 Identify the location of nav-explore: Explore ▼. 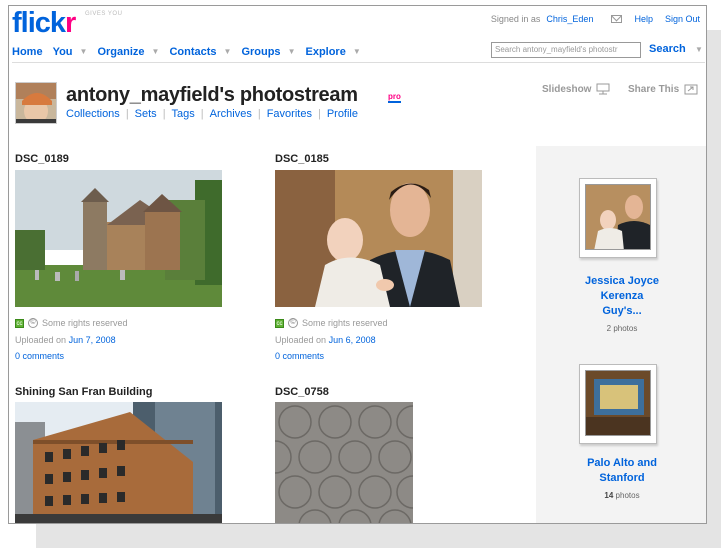
(332, 52).